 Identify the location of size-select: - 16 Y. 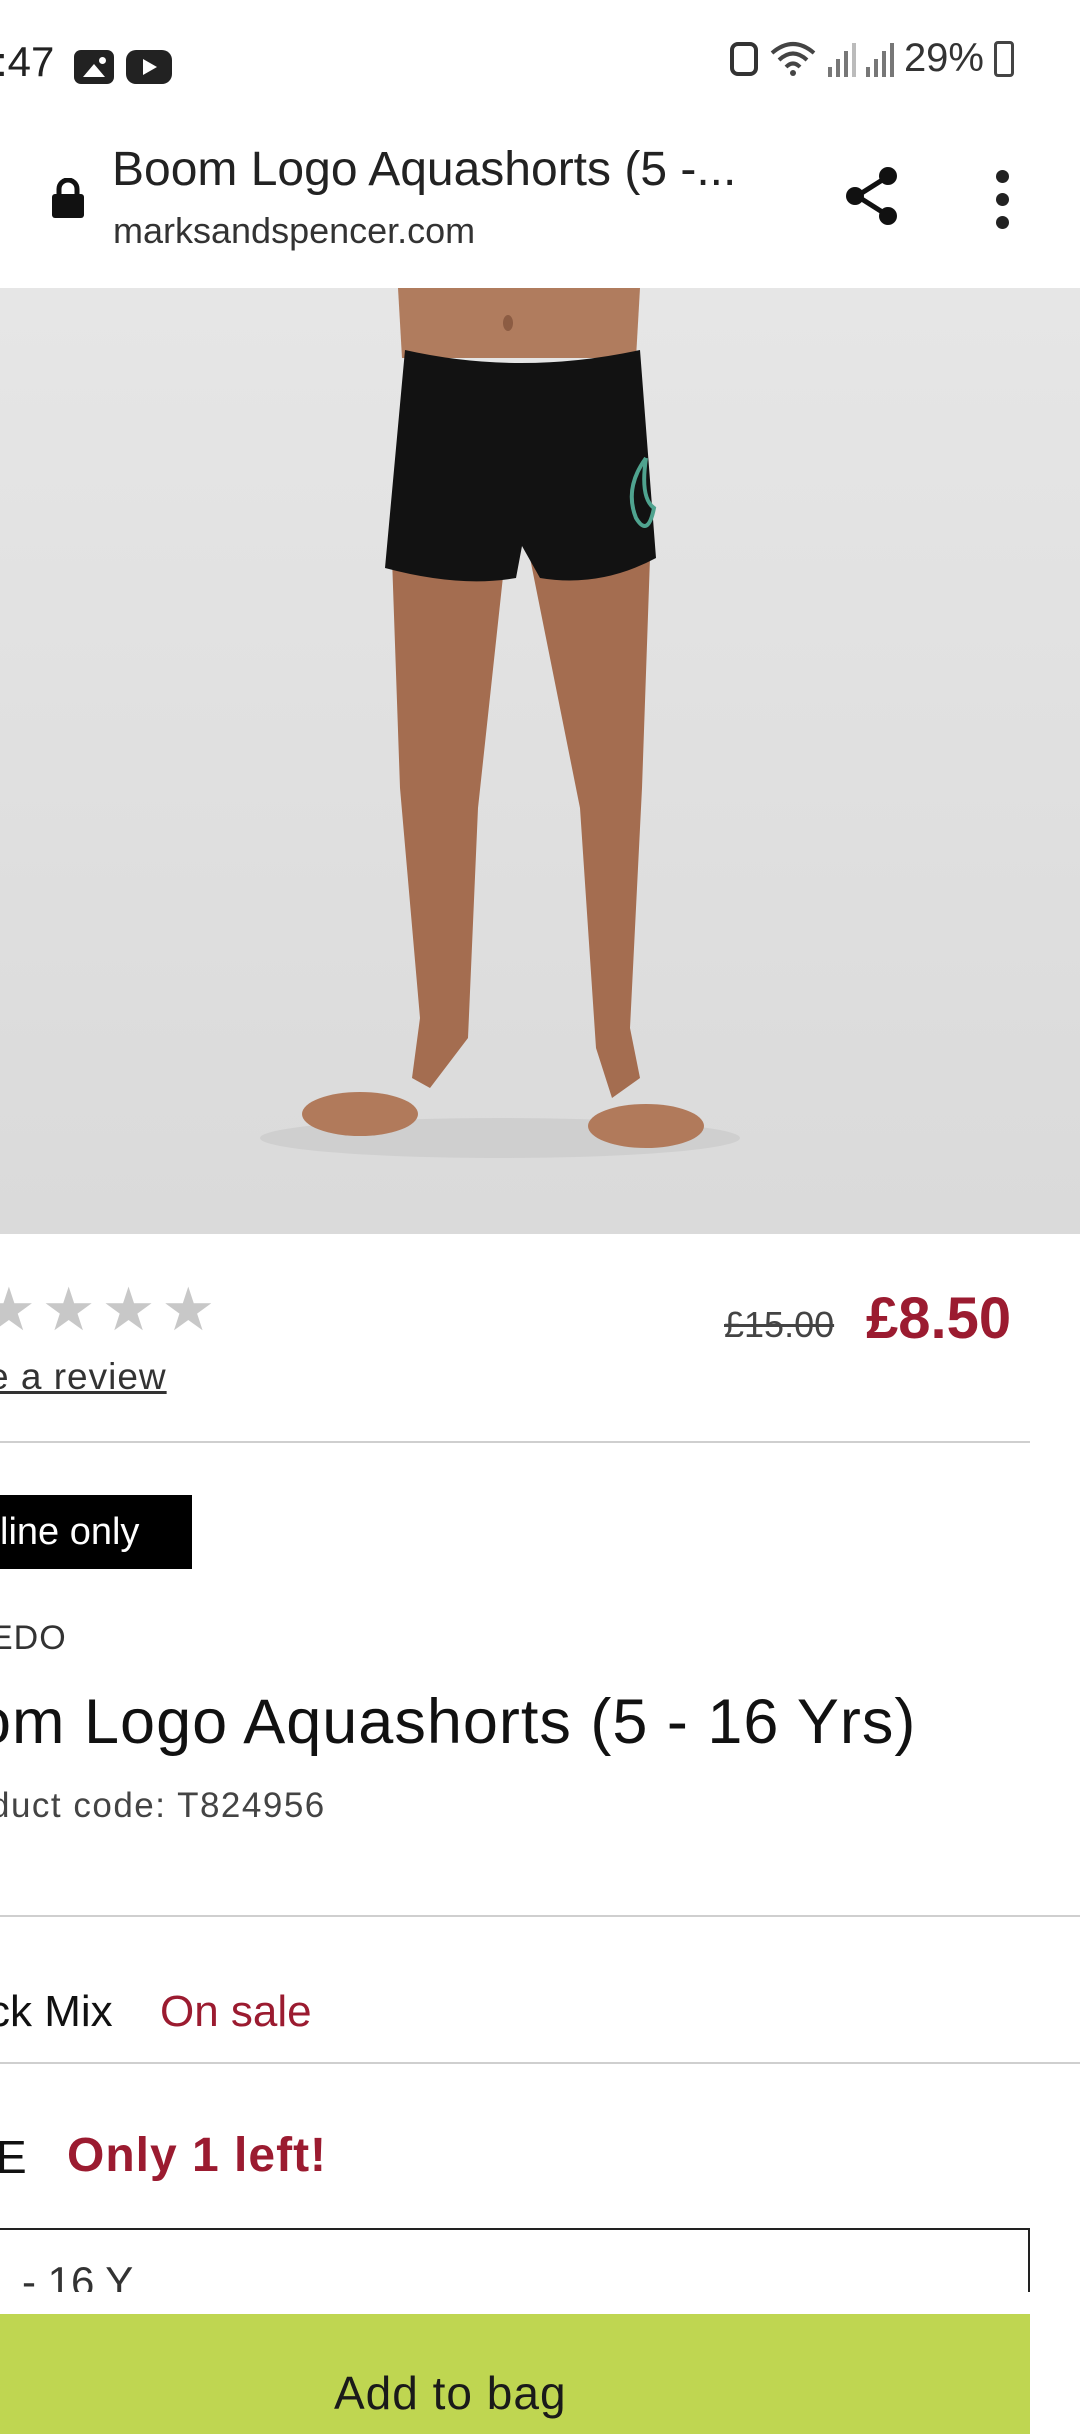
(515, 2260).